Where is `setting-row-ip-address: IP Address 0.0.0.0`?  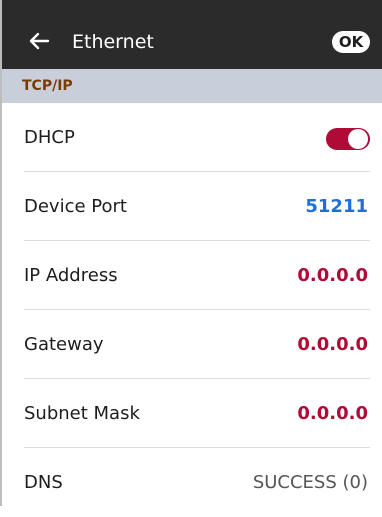
setting-row-ip-address: IP Address 0.0.0.0 is located at coordinates (191, 275).